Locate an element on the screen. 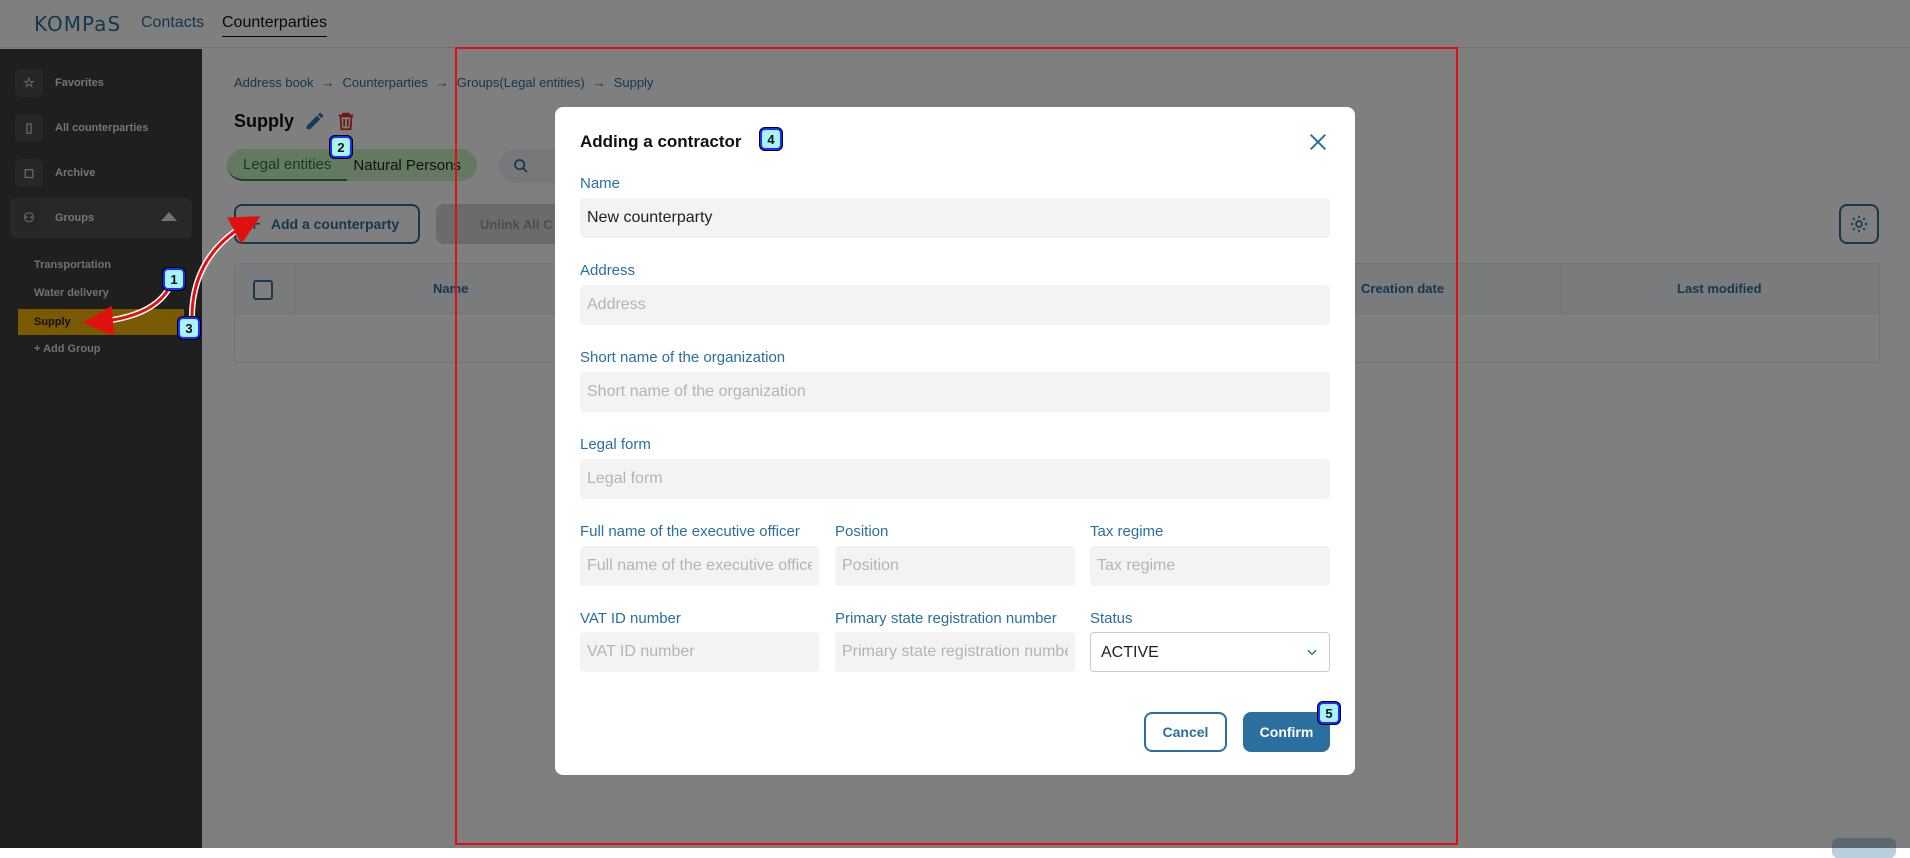 The image size is (1910, 858). vat-label: VAT ID number is located at coordinates (630, 618).